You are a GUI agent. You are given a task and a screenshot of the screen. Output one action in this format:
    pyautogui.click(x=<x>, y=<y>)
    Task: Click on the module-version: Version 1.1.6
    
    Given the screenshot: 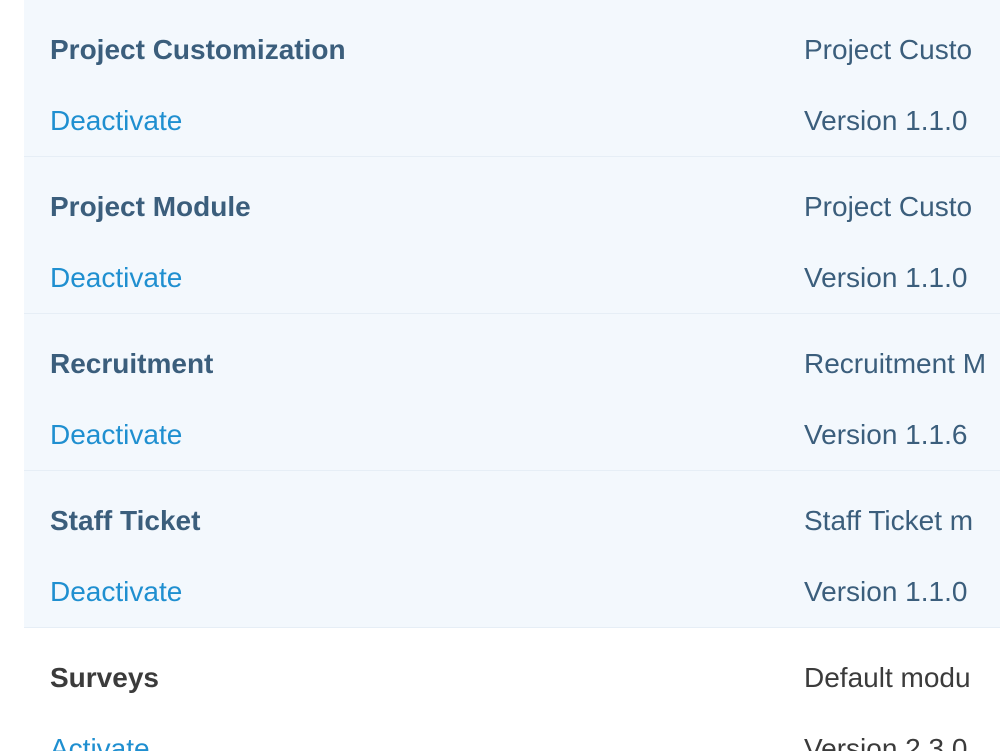 What is the action you would take?
    pyautogui.click(x=886, y=434)
    